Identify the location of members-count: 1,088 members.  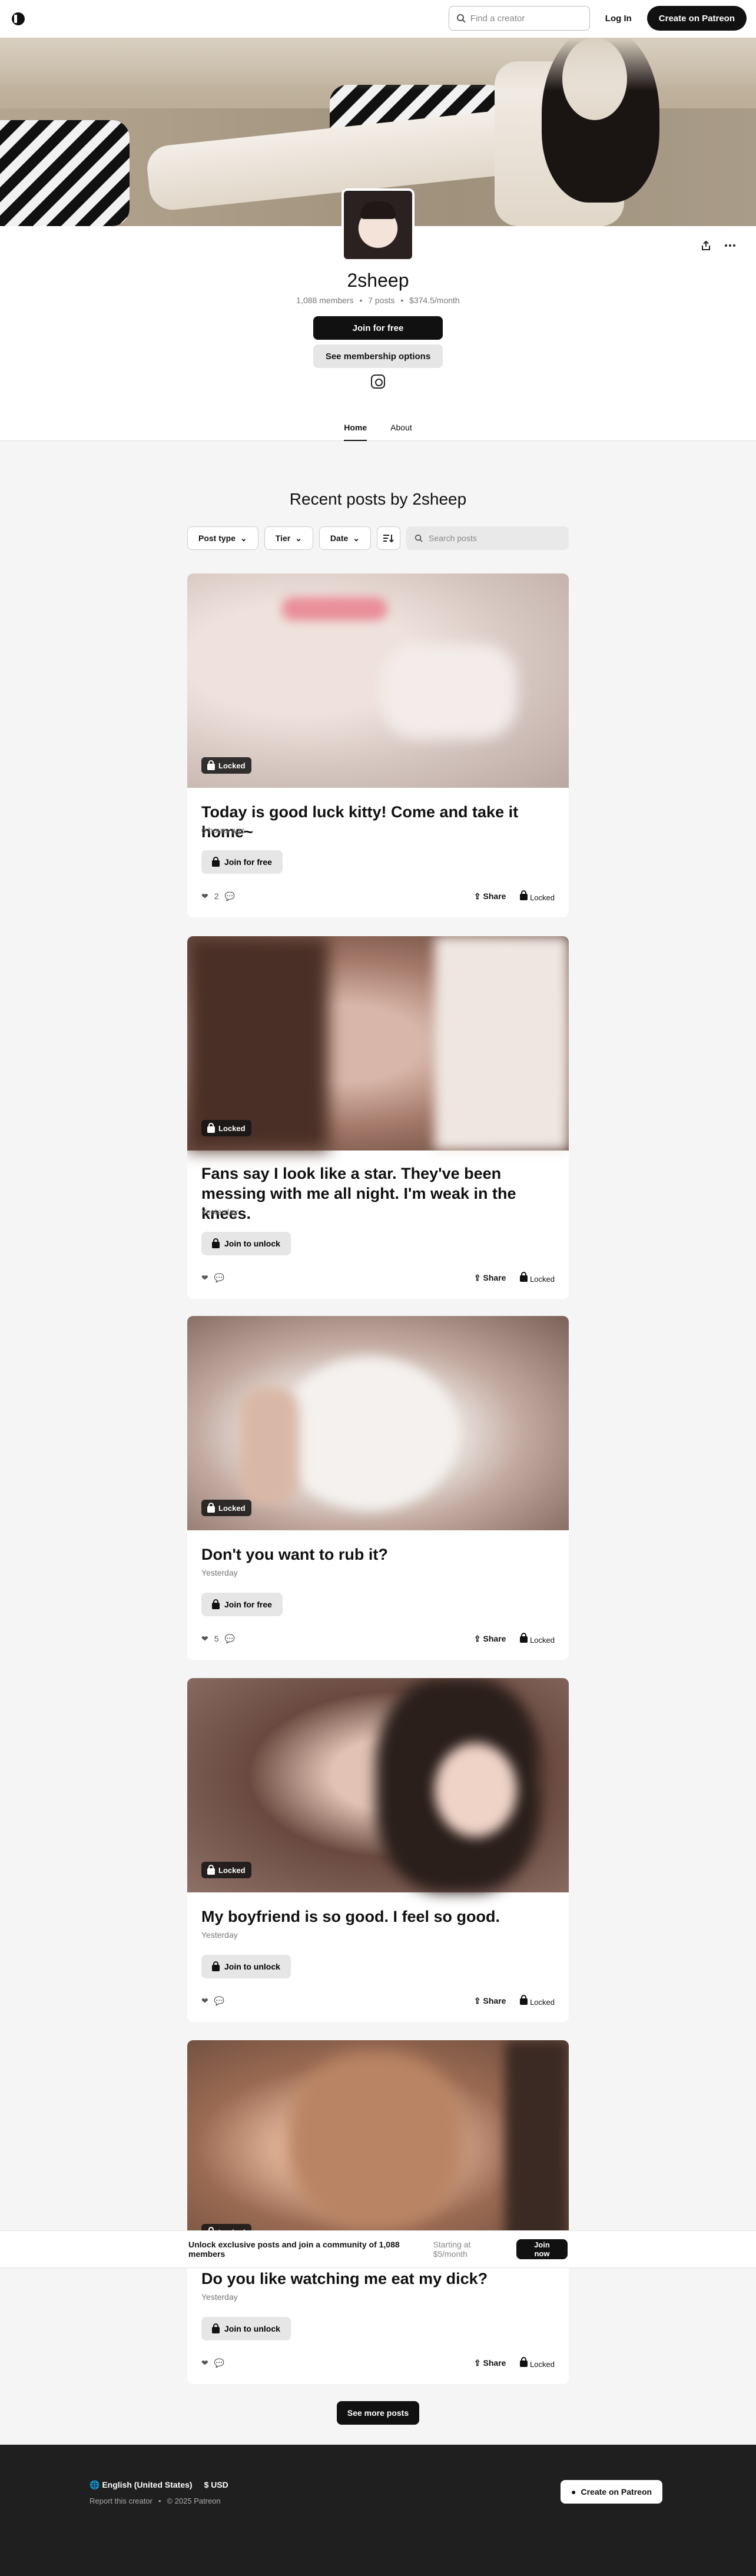
(325, 300).